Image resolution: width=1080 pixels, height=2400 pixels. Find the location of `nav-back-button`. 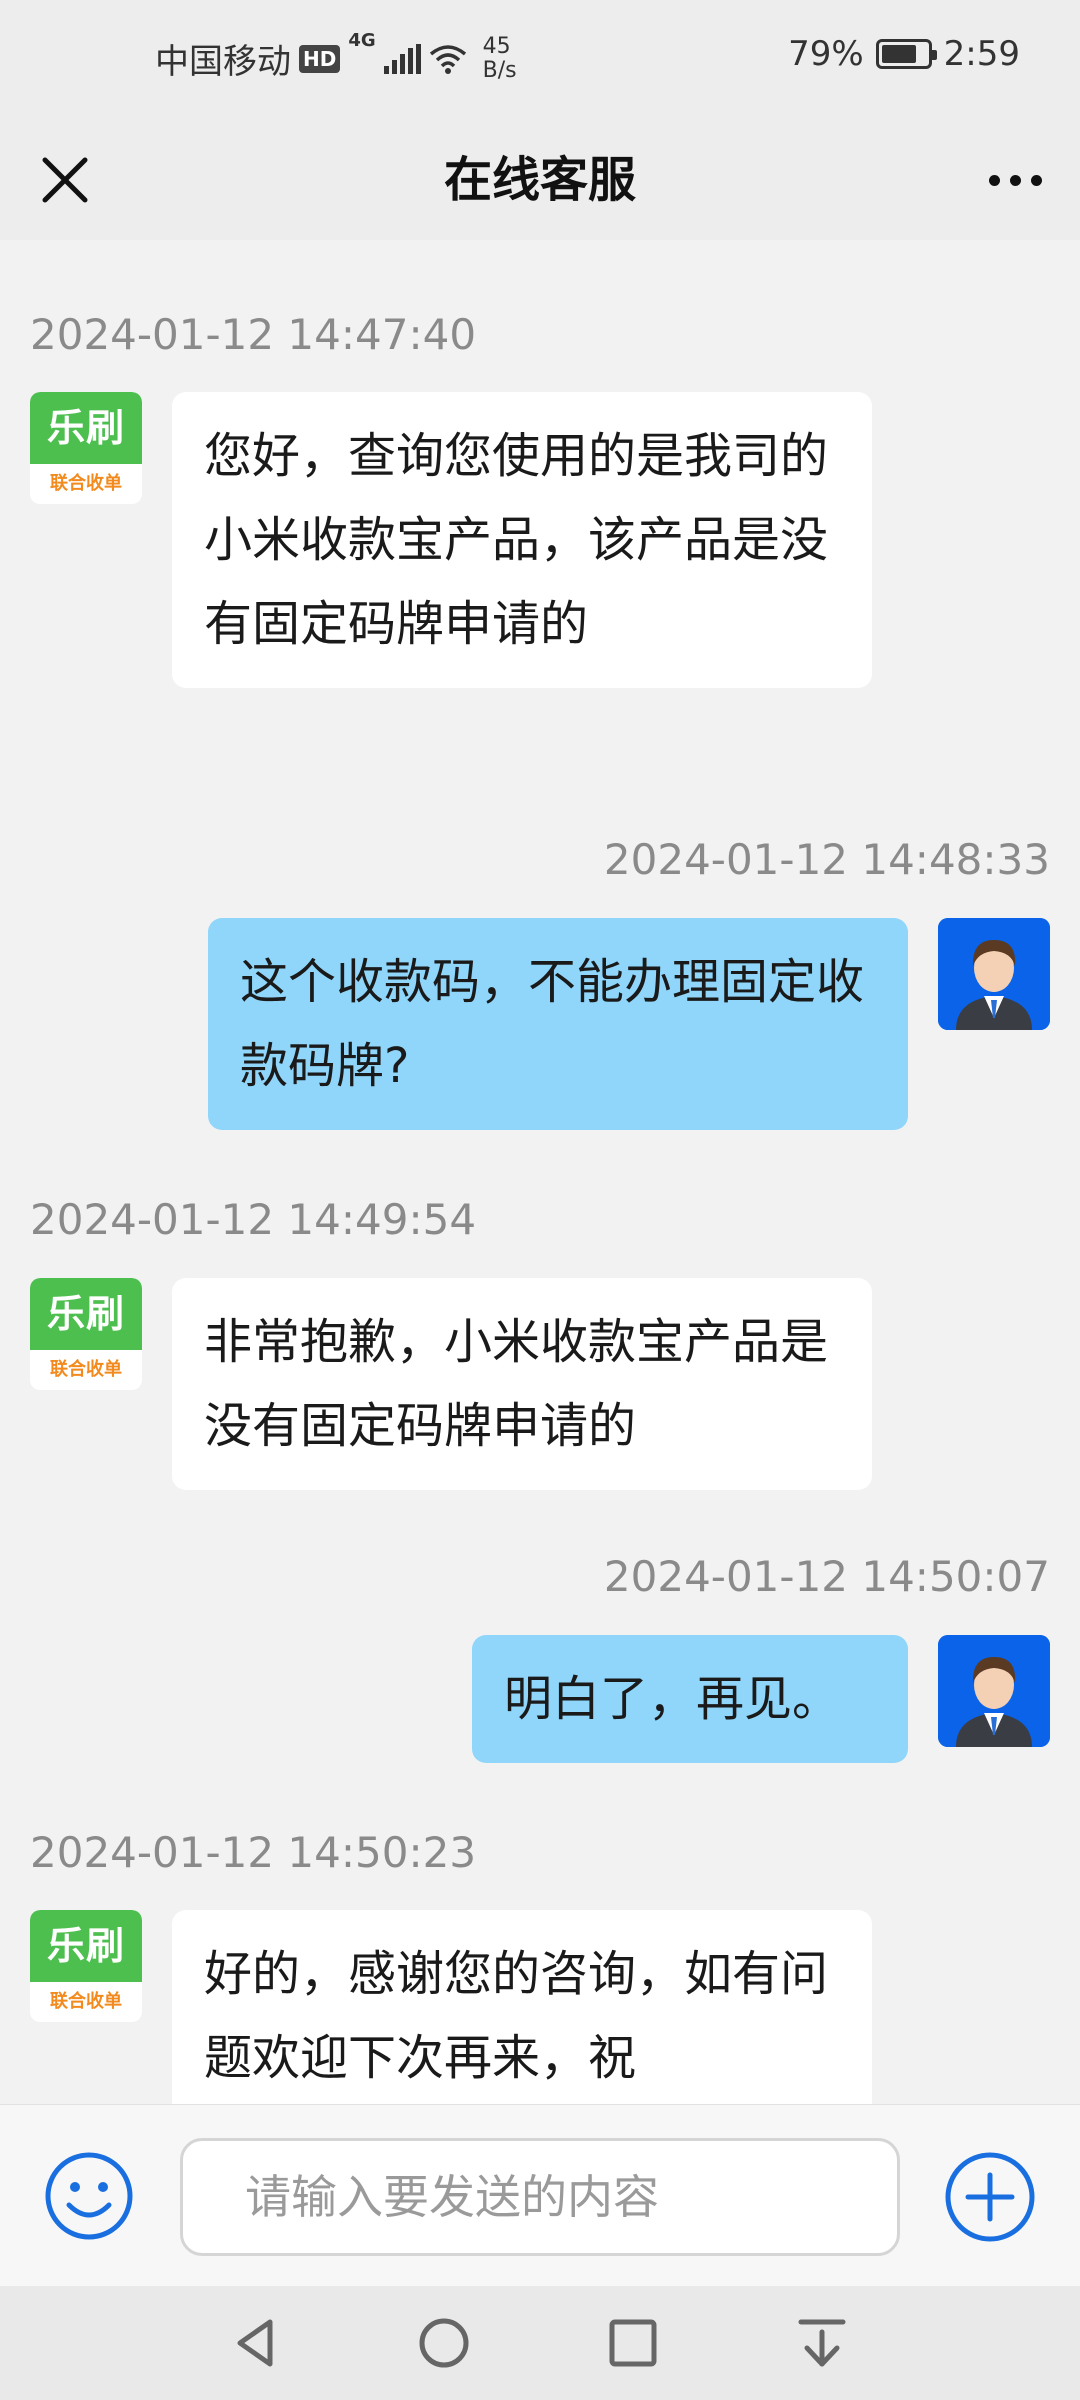

nav-back-button is located at coordinates (255, 2343).